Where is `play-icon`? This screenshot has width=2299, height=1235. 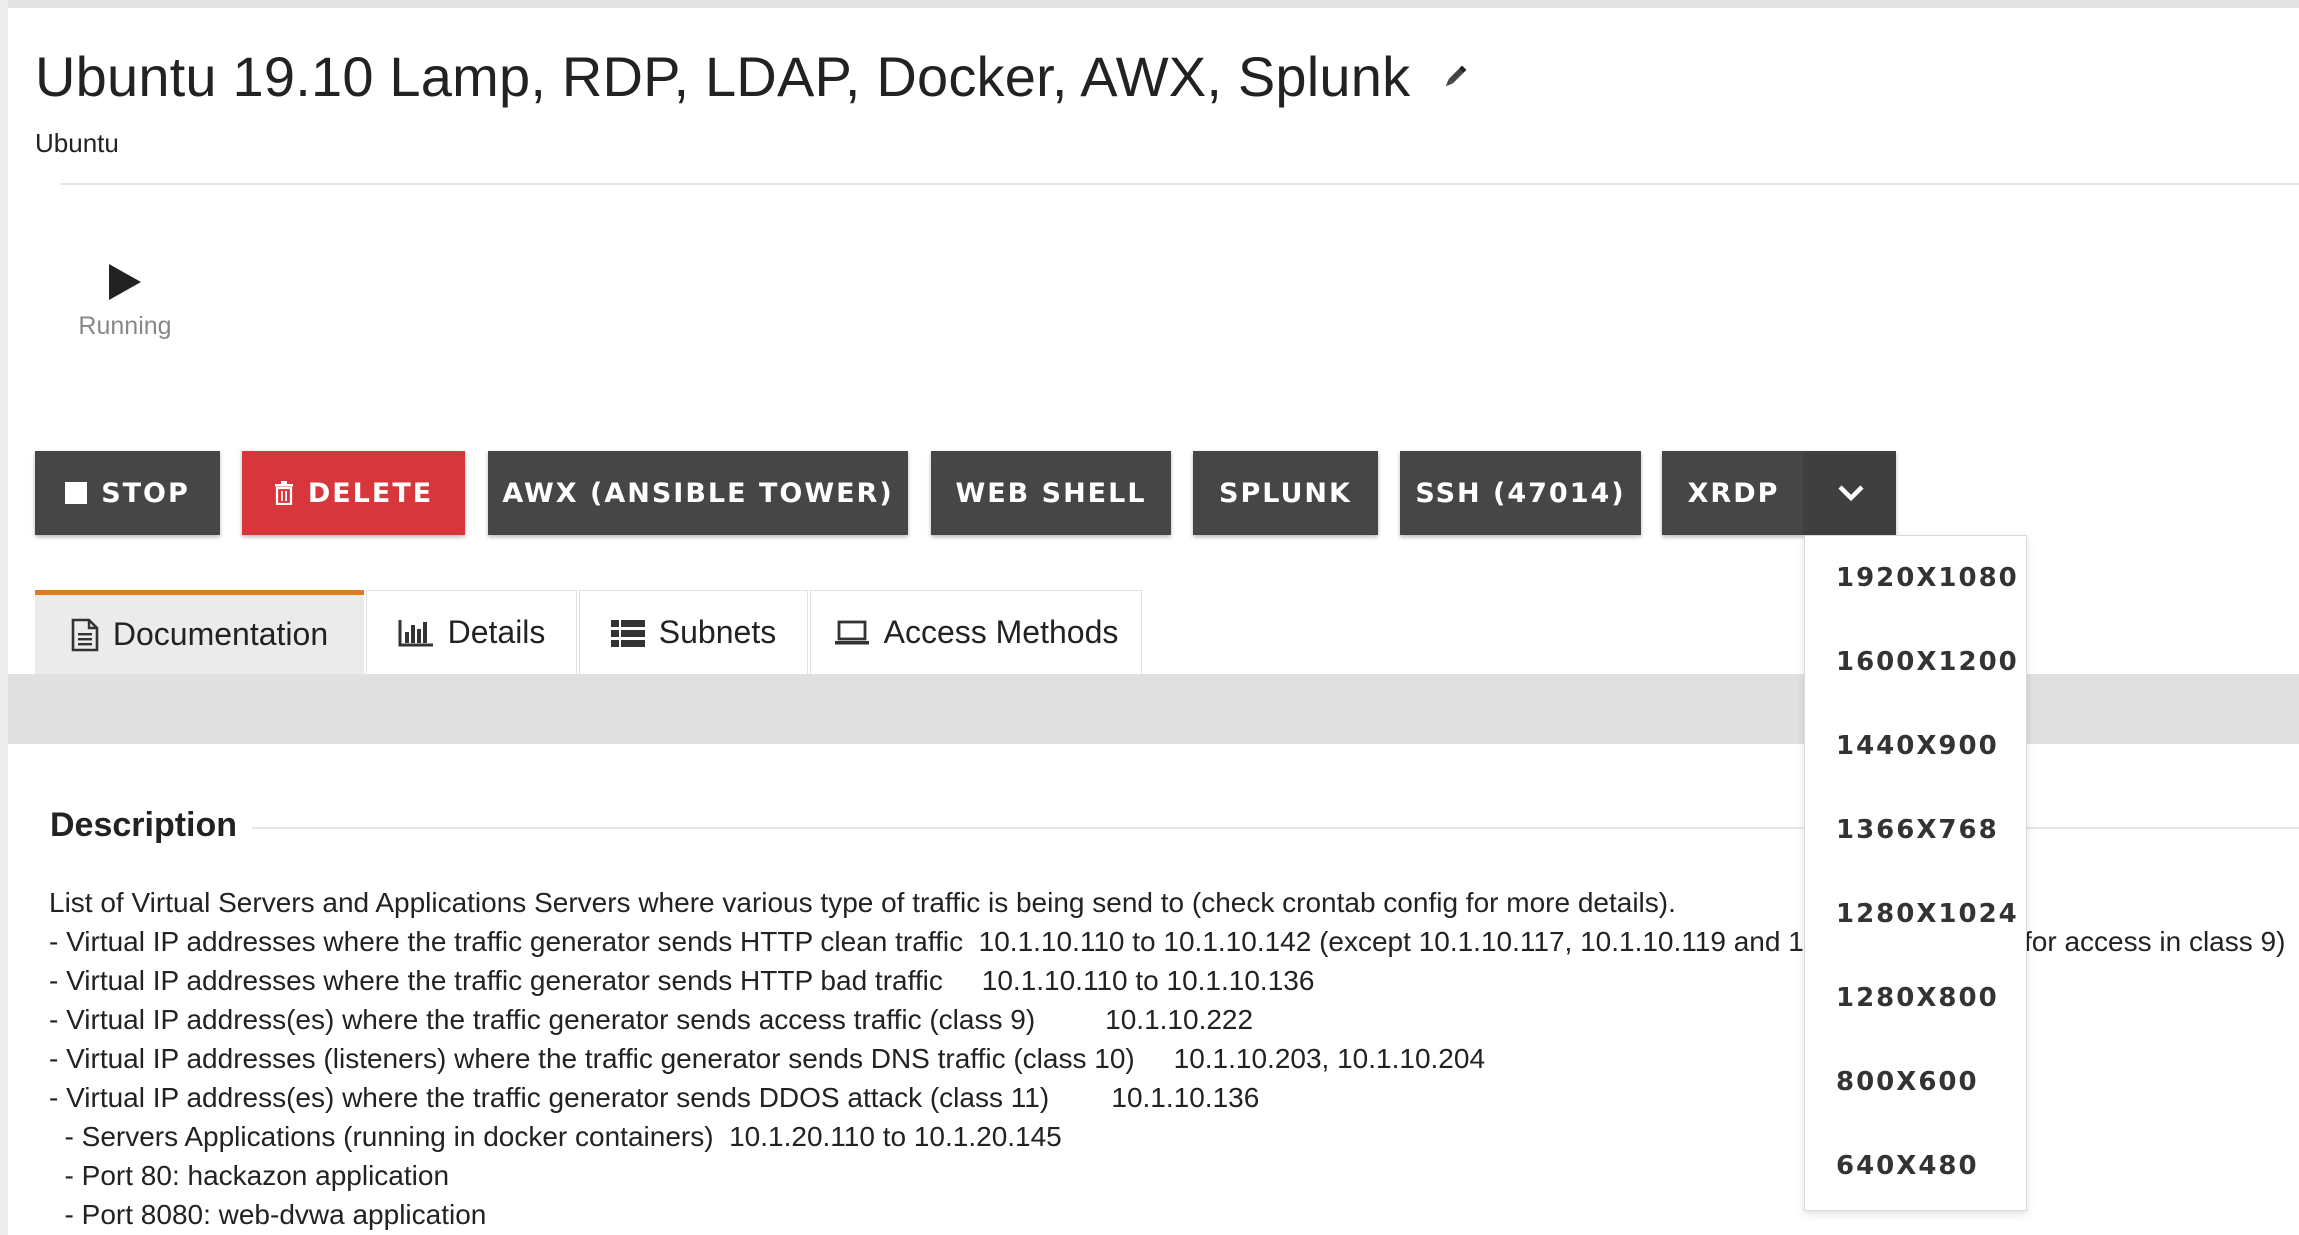 play-icon is located at coordinates (125, 282).